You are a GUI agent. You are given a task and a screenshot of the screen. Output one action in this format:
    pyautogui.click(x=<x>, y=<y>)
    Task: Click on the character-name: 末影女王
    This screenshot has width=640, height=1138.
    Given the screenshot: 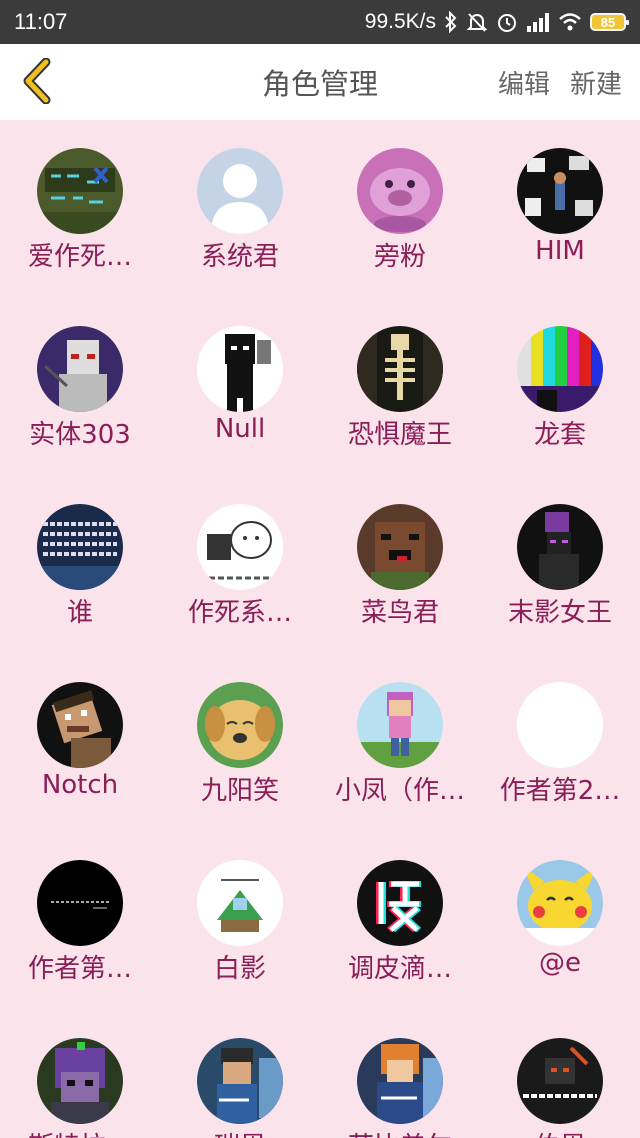 What is the action you would take?
    pyautogui.click(x=559, y=613)
    